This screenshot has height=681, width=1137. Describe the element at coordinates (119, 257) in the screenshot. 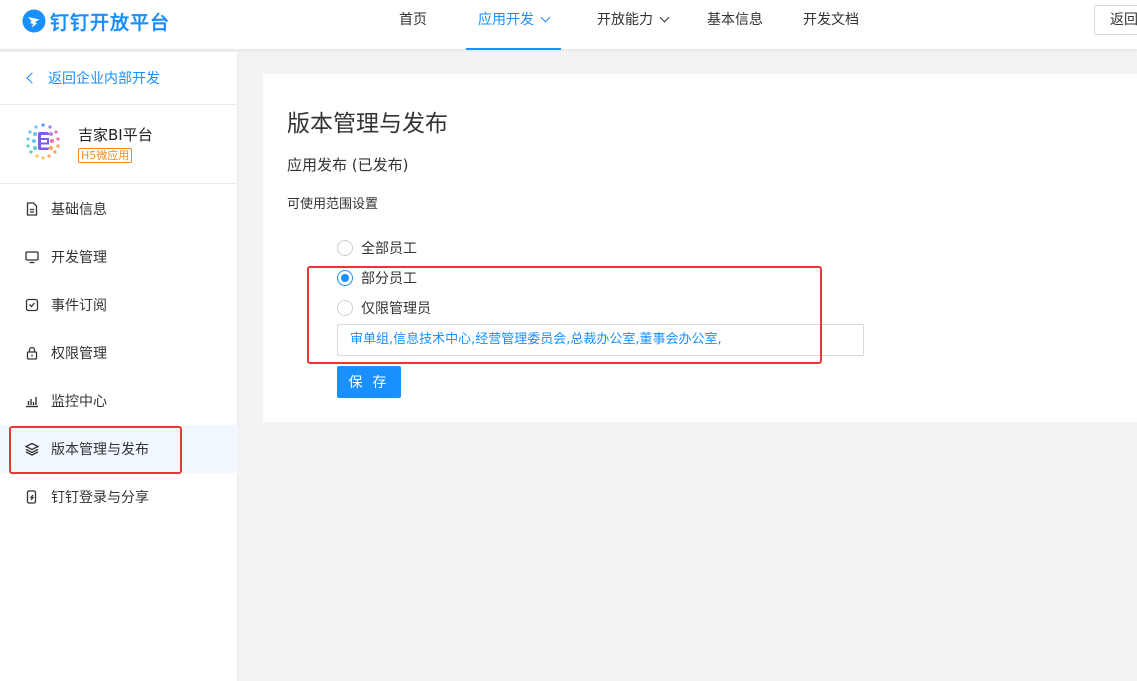

I see `sidebar-item-dev-management: 开发管理` at that location.